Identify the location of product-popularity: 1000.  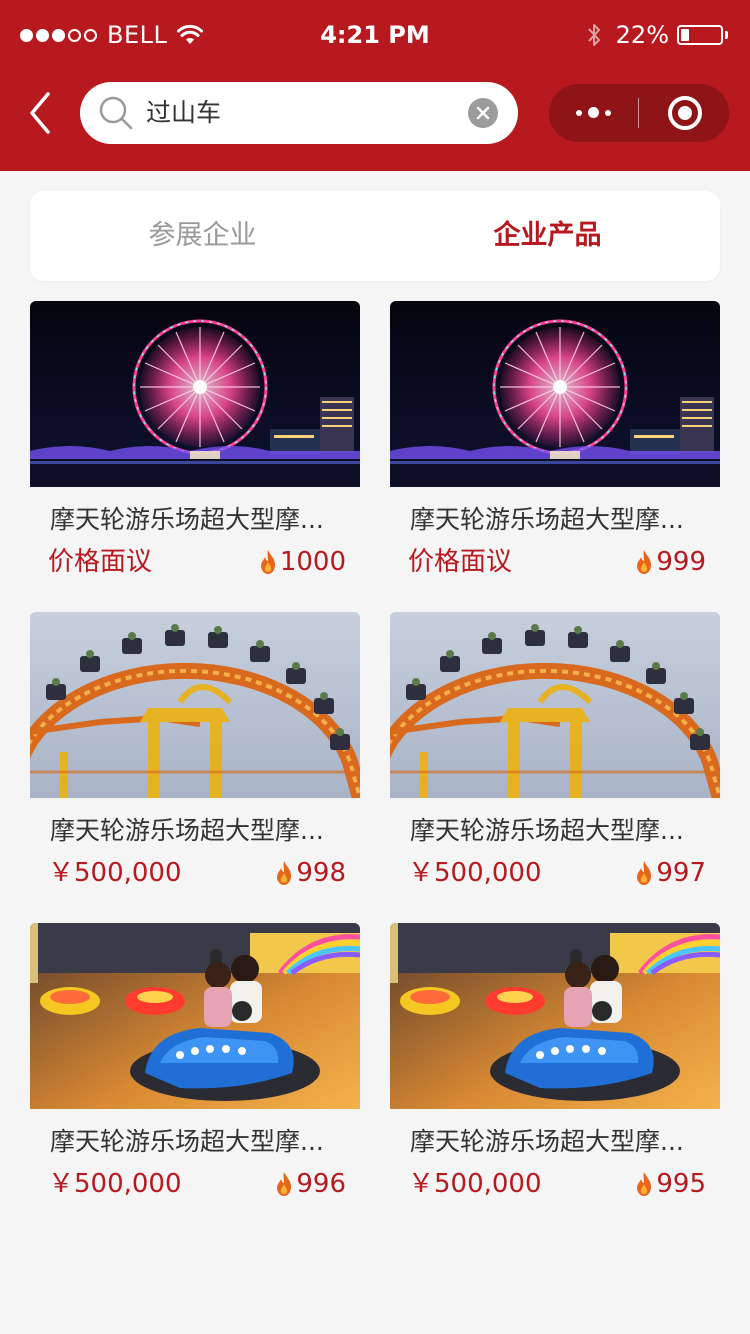
(302, 562).